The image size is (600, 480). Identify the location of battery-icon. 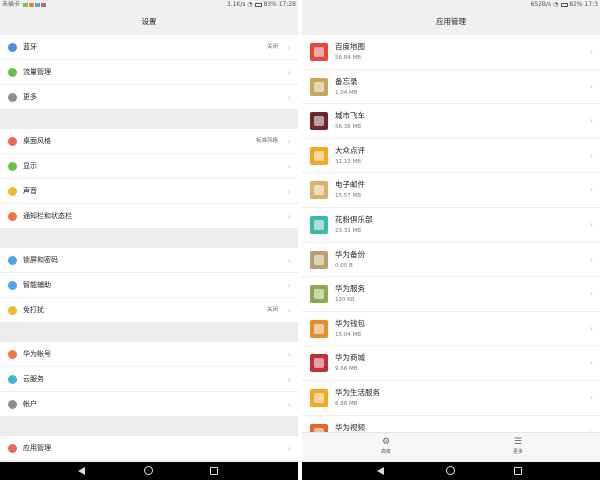
(565, 4).